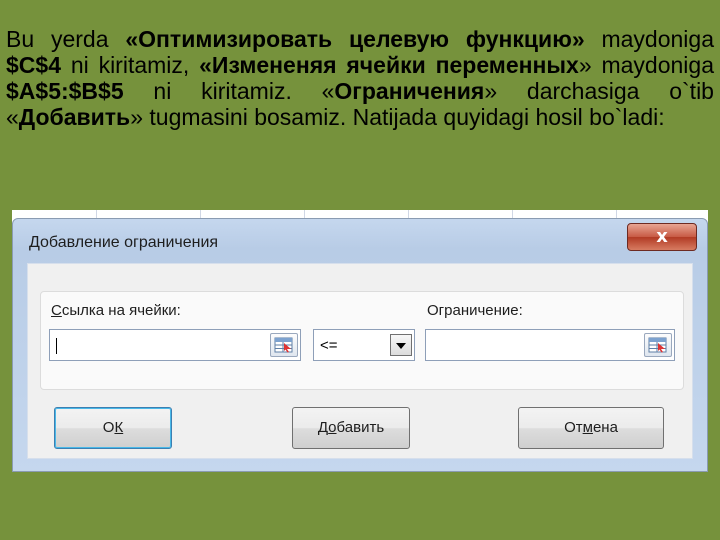  What do you see at coordinates (550, 345) in the screenshot?
I see `constraint-input` at bounding box center [550, 345].